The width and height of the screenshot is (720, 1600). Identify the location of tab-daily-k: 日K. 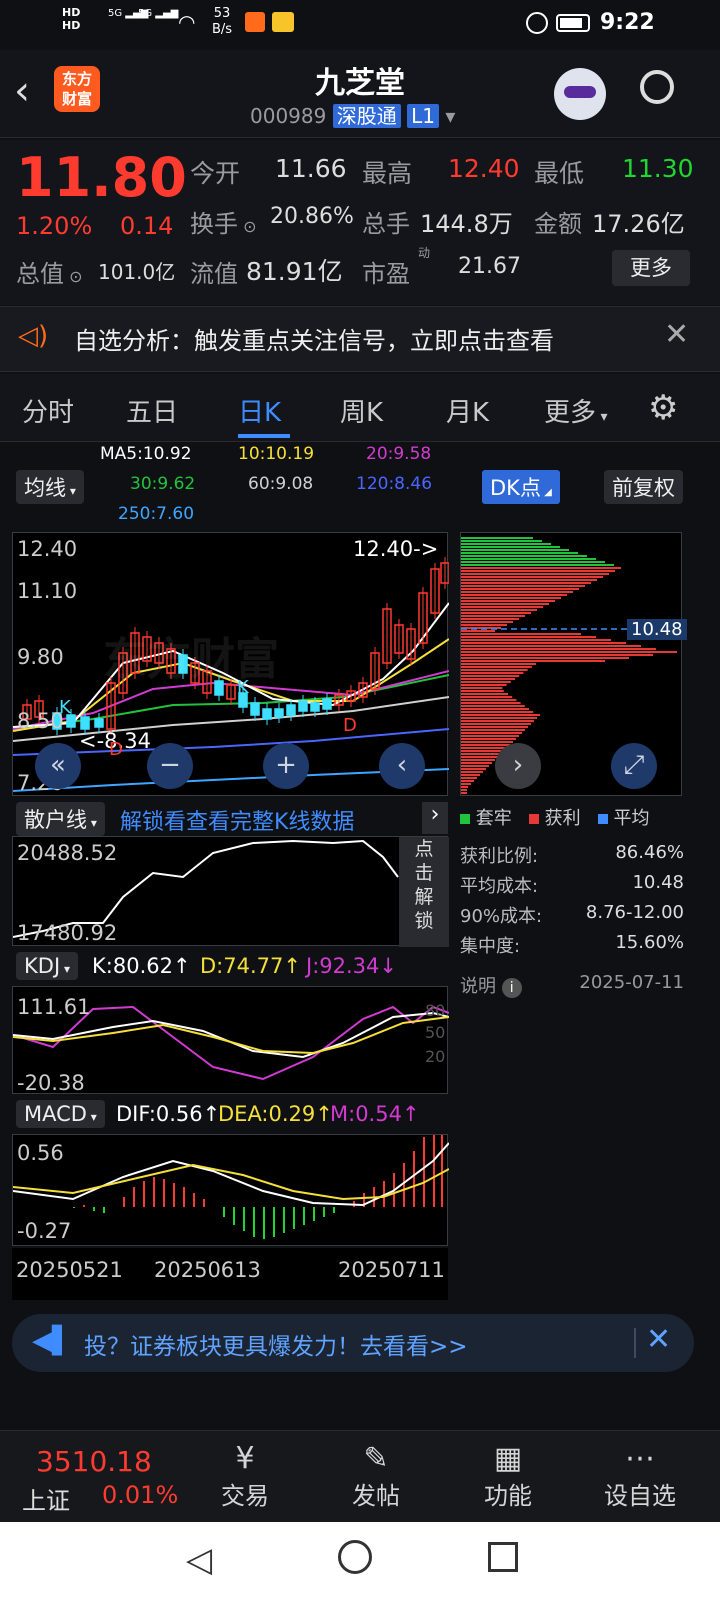
(259, 410).